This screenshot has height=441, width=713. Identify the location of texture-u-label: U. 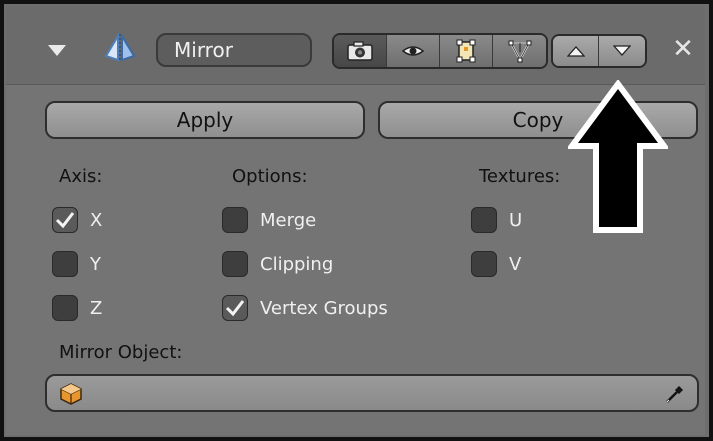
(516, 220).